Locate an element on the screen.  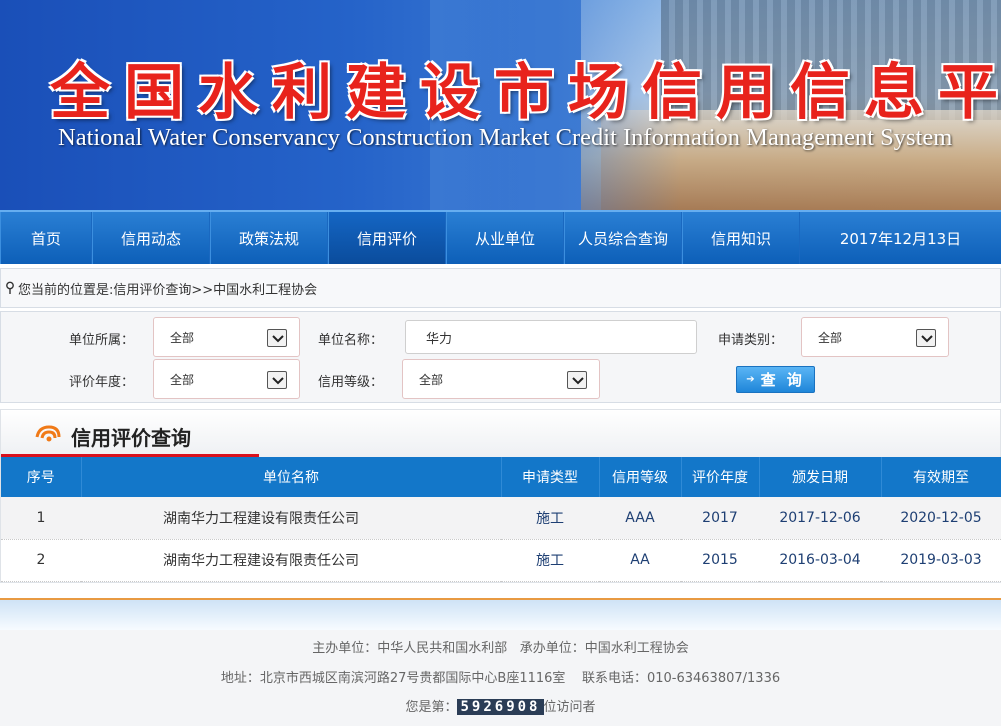
apply-type-label: 申请类别： is located at coordinates (751, 340).